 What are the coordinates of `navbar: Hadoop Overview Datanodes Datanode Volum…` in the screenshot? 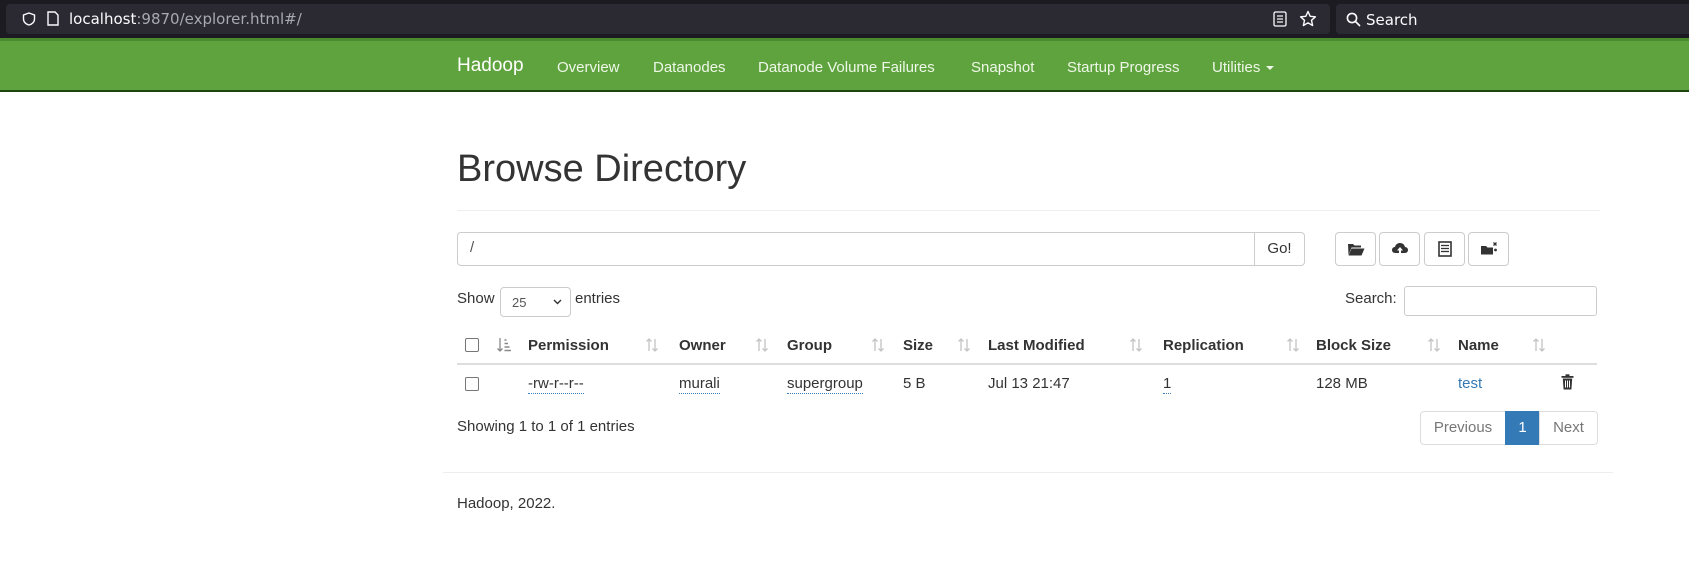 It's located at (844, 65).